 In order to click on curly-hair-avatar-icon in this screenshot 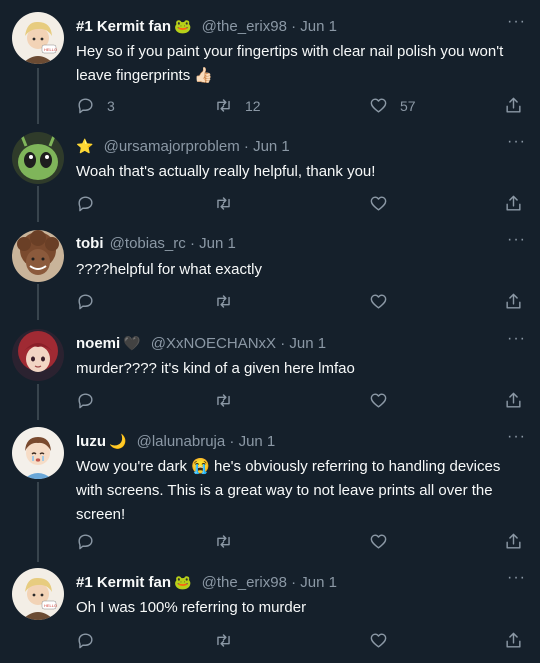, I will do `click(38, 256)`.